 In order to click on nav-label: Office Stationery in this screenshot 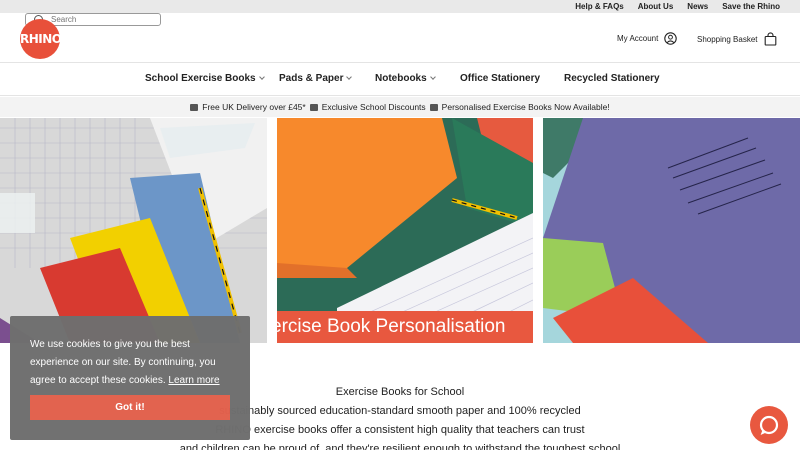, I will do `click(500, 78)`.